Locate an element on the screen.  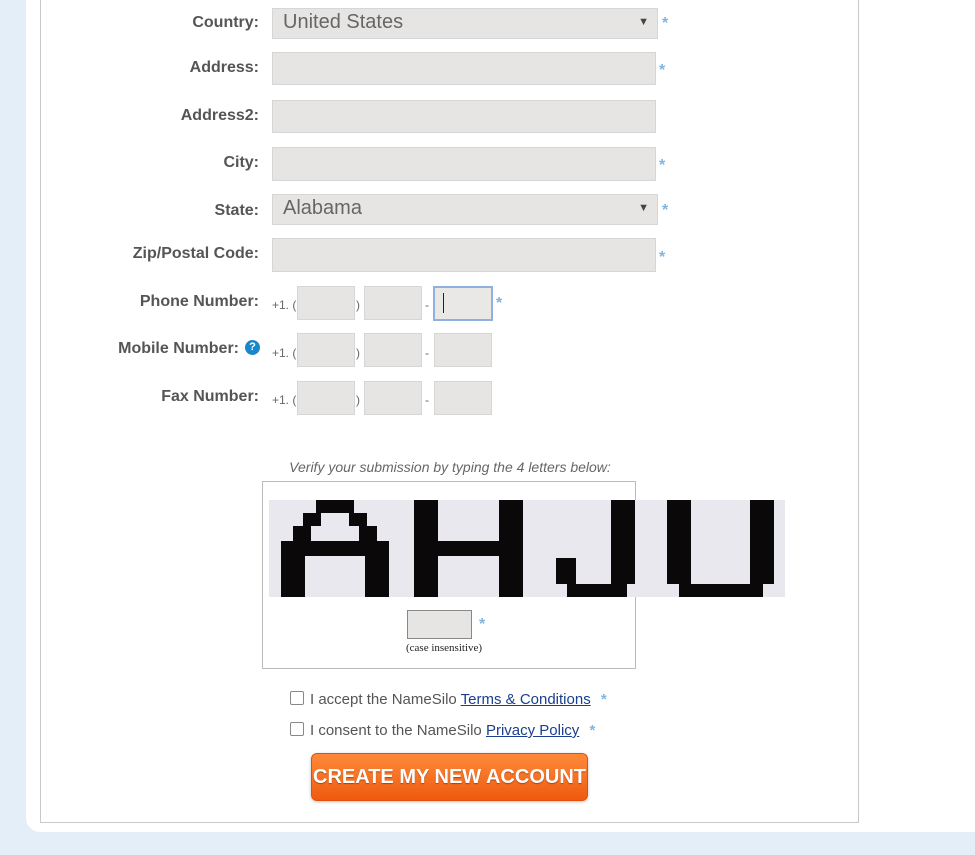
privacy-link: Privacy Policy is located at coordinates (532, 730).